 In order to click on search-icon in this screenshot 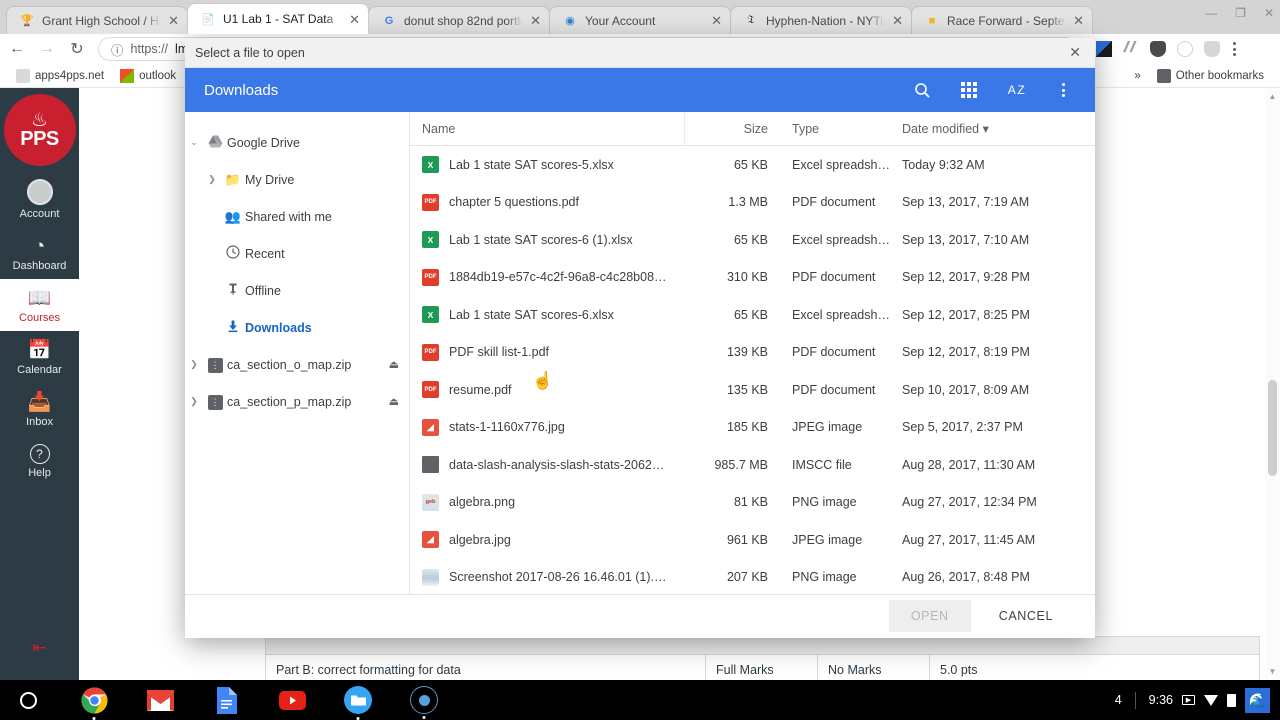, I will do `click(922, 90)`.